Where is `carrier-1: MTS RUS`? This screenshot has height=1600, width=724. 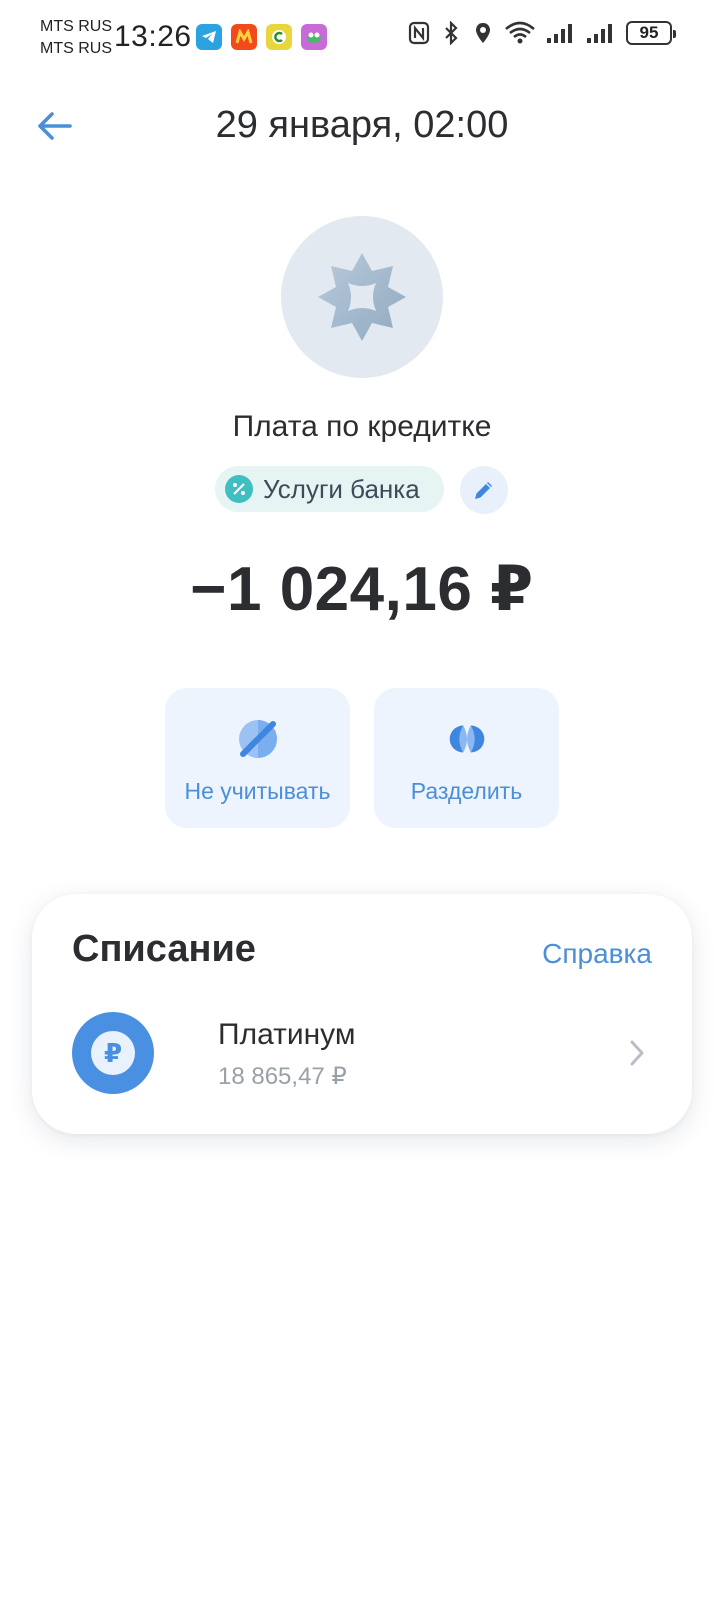 carrier-1: MTS RUS is located at coordinates (76, 26).